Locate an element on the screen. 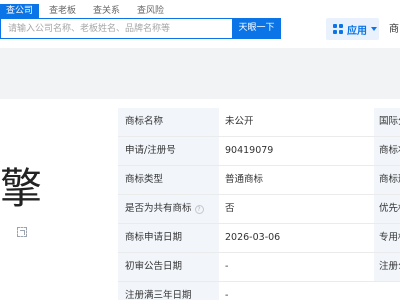  field-label: 申请/注册号 is located at coordinates (168, 151).